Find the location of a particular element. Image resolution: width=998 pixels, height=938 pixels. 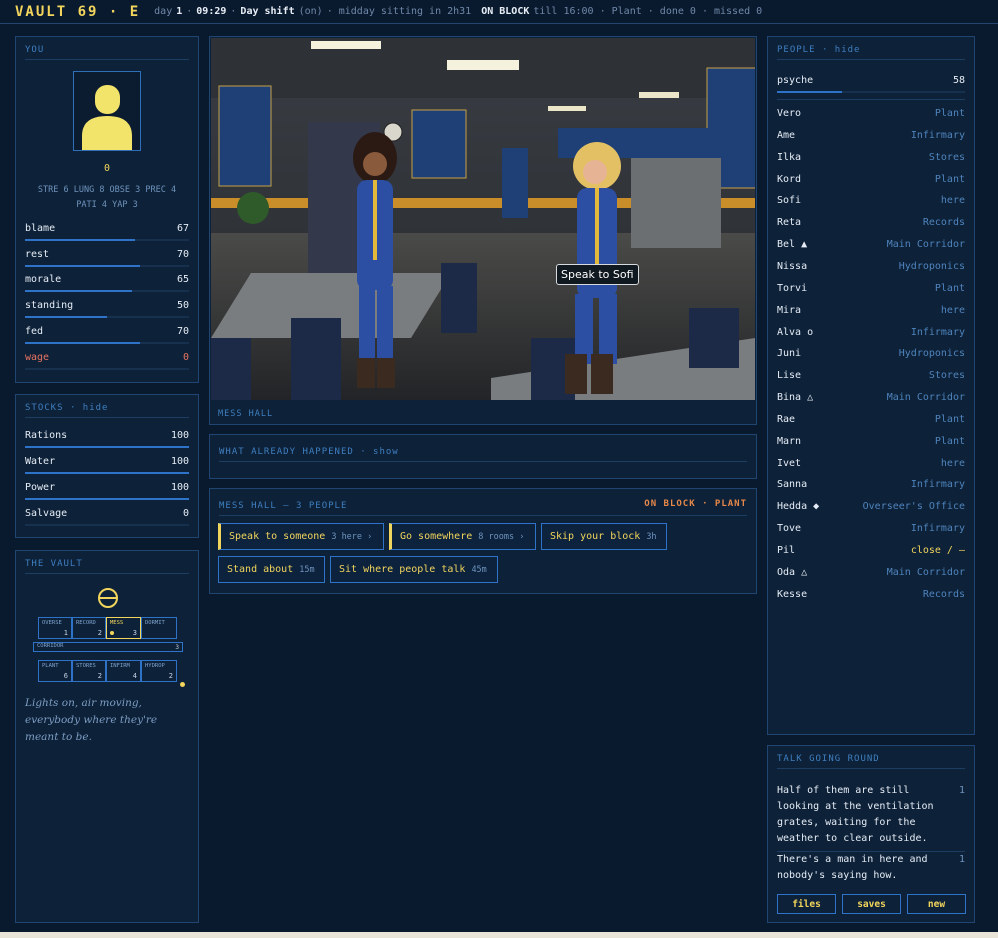

stat-row-morale: morale 65 is located at coordinates (107, 286).